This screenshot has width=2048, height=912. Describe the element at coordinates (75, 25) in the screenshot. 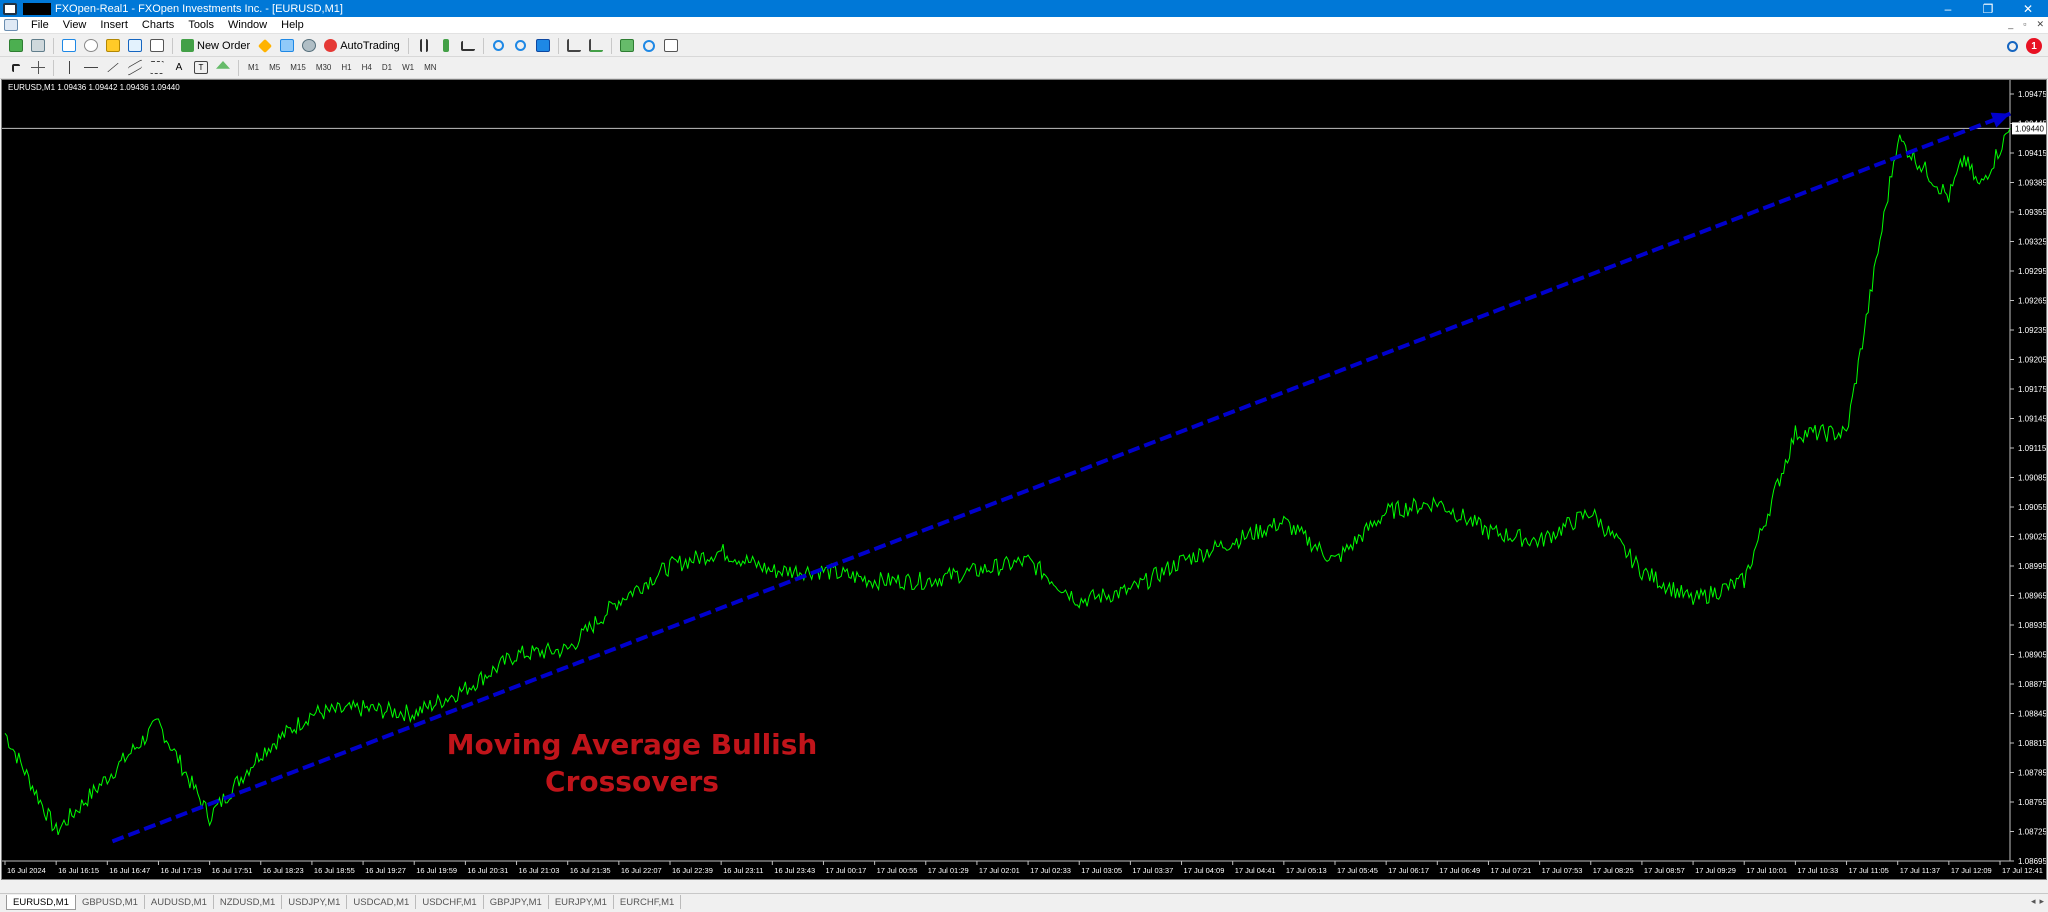

I see `menu-view: View` at that location.